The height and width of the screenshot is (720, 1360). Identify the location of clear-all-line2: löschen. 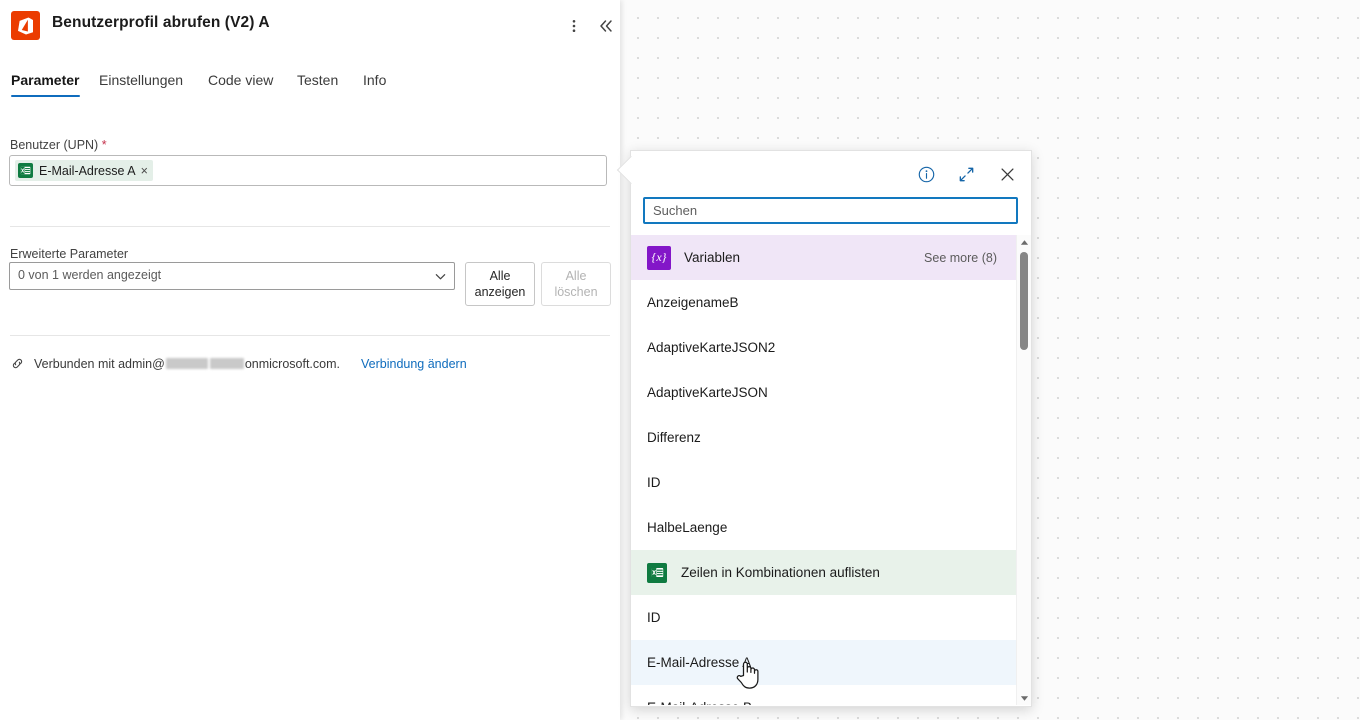
(576, 292).